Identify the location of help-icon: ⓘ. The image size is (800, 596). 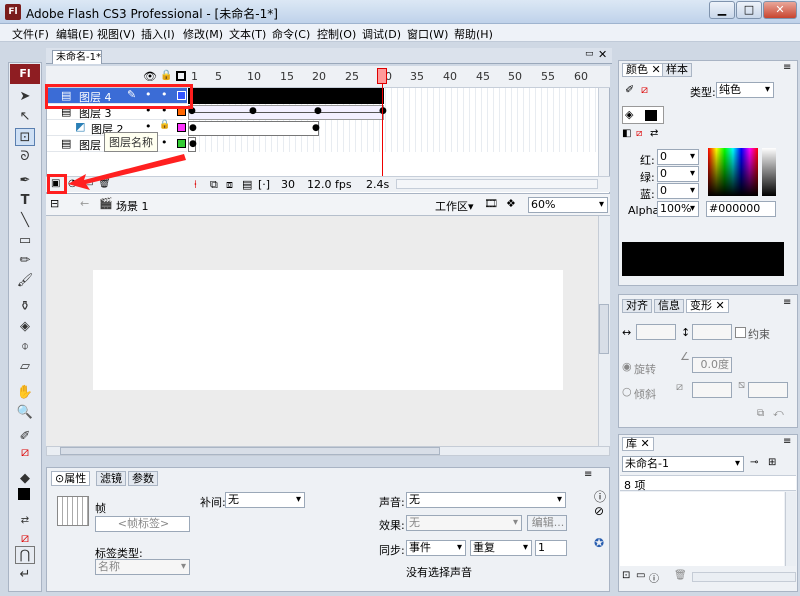
(600, 496).